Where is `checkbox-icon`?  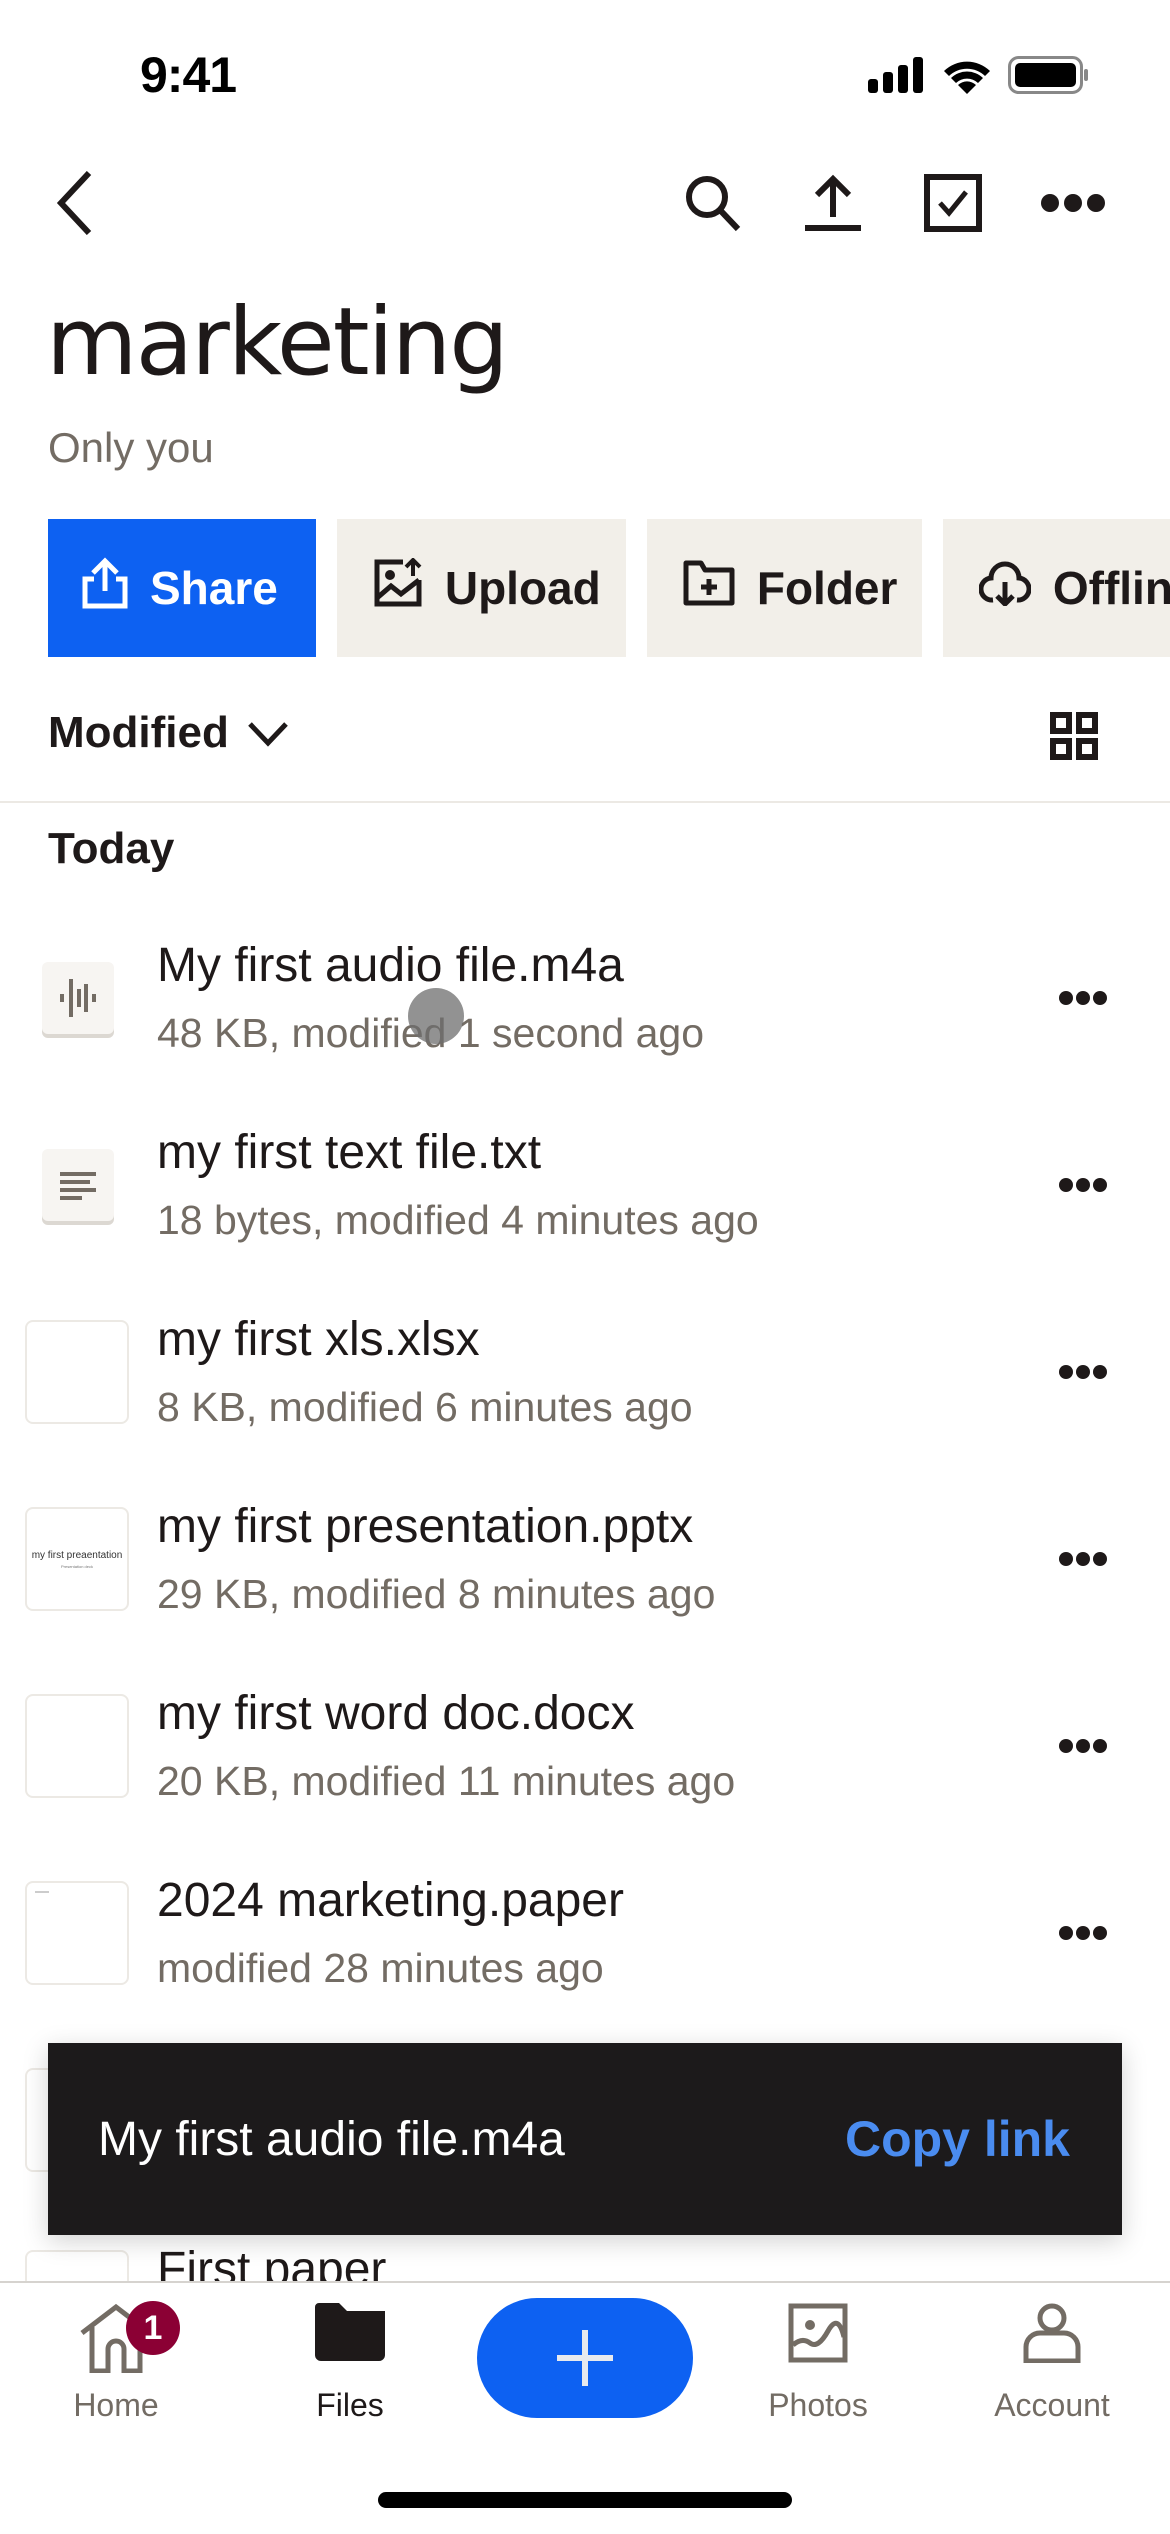
checkbox-icon is located at coordinates (953, 205).